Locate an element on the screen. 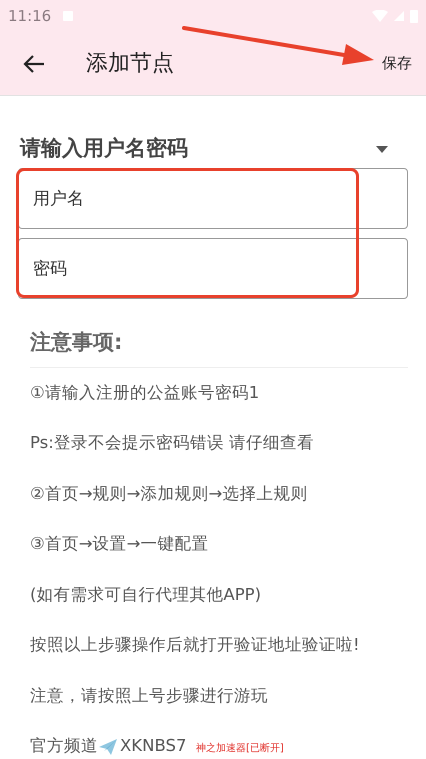 The height and width of the screenshot is (759, 426). back-arrow-icon is located at coordinates (34, 63).